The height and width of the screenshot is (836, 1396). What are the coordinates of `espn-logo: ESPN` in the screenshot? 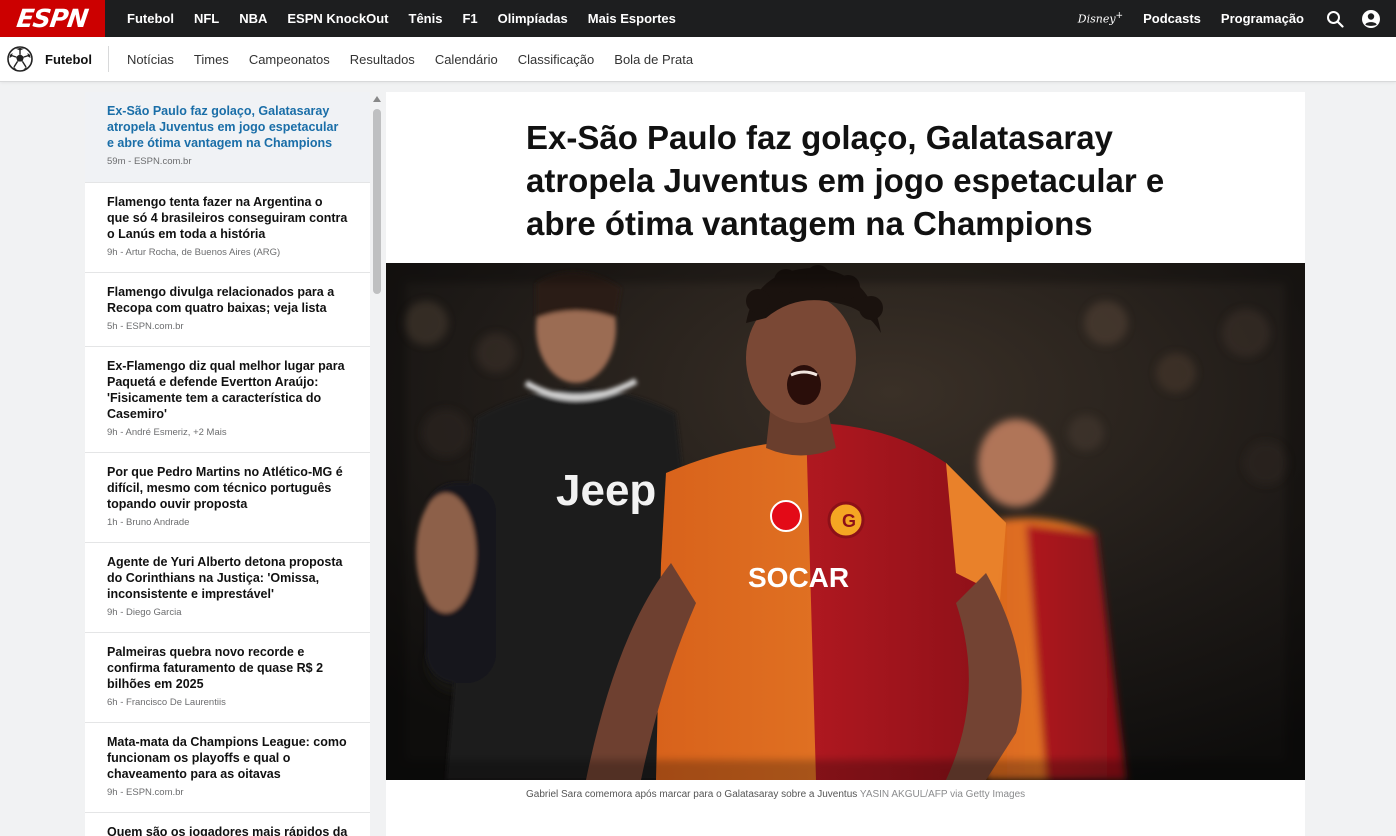 It's located at (52, 18).